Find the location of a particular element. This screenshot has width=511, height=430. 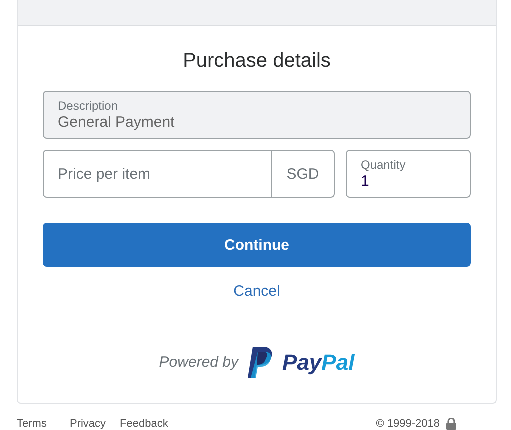

quantity-field: Quantity 1 is located at coordinates (408, 174).